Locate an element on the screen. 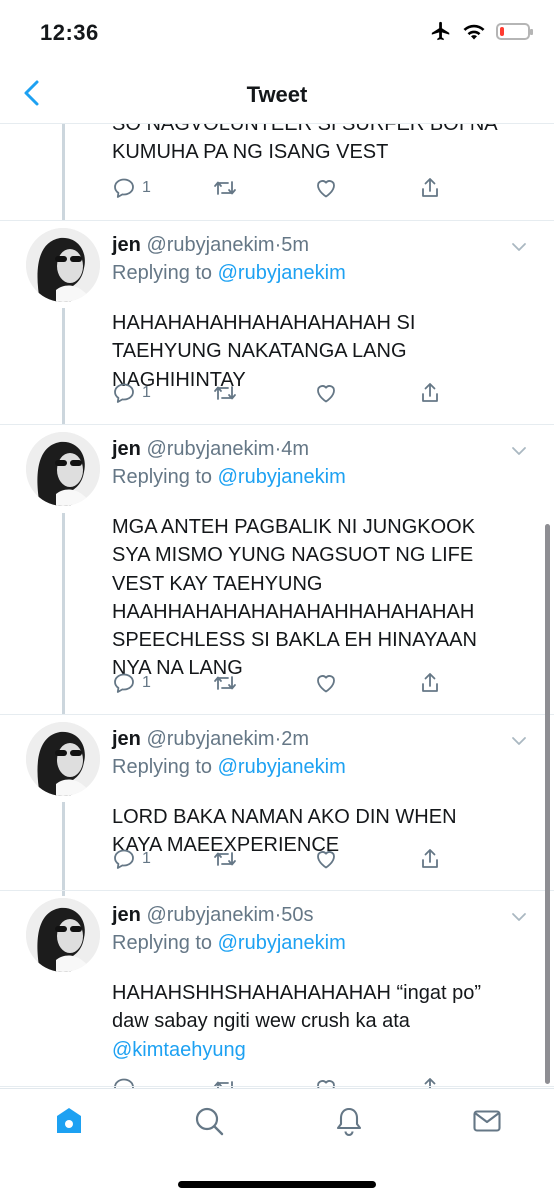 This screenshot has height=1200, width=554. home-indicator is located at coordinates (277, 1184).